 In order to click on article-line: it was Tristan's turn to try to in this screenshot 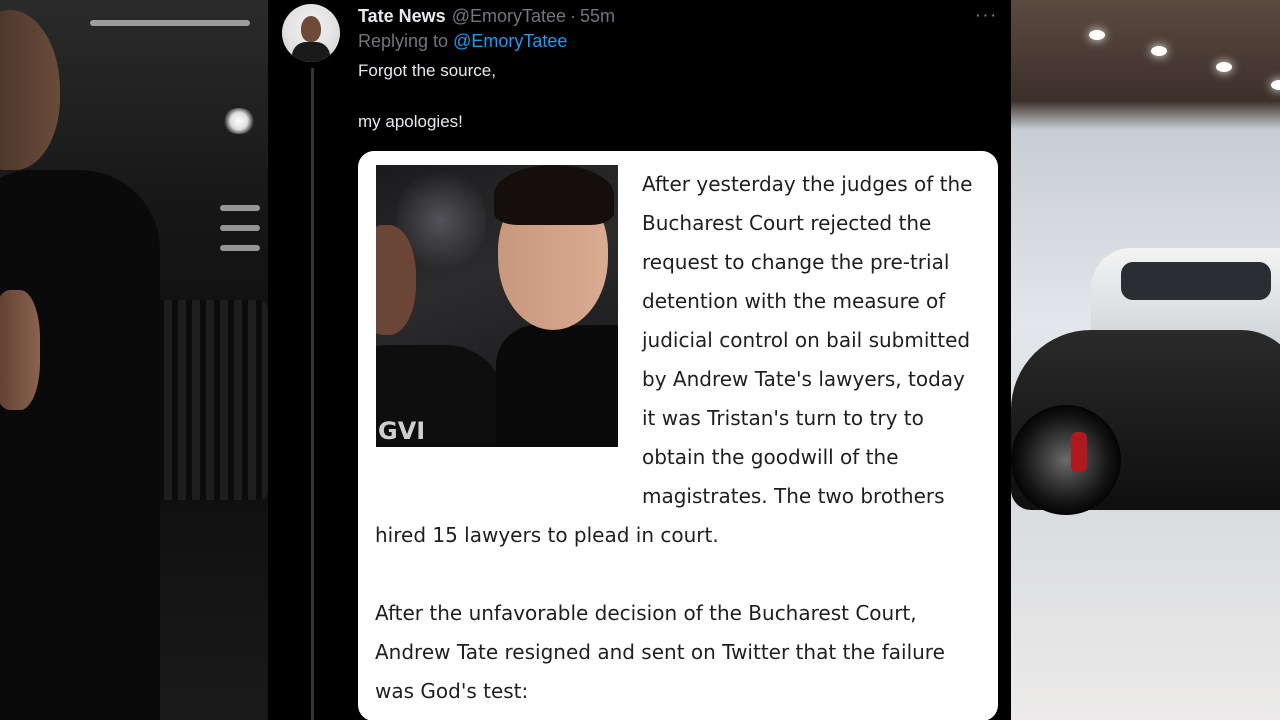, I will do `click(783, 418)`.